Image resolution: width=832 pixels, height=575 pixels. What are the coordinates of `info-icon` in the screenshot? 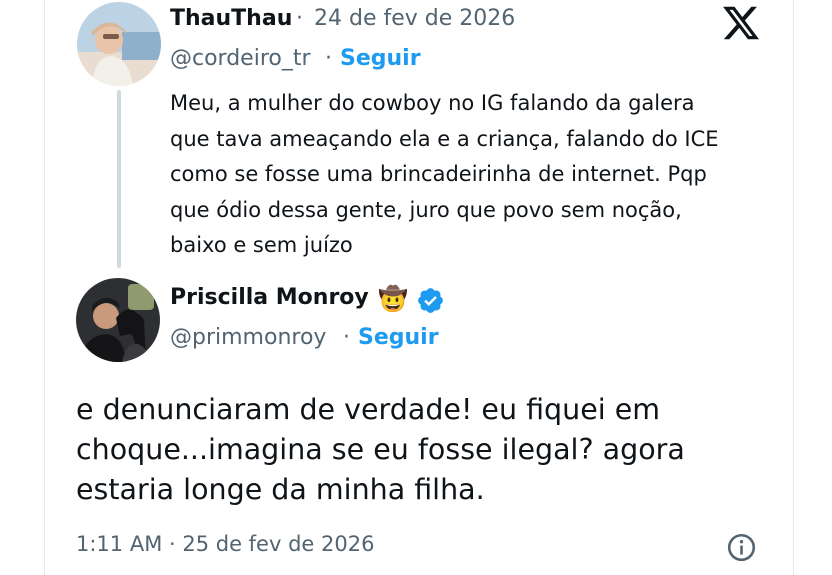 It's located at (741, 547).